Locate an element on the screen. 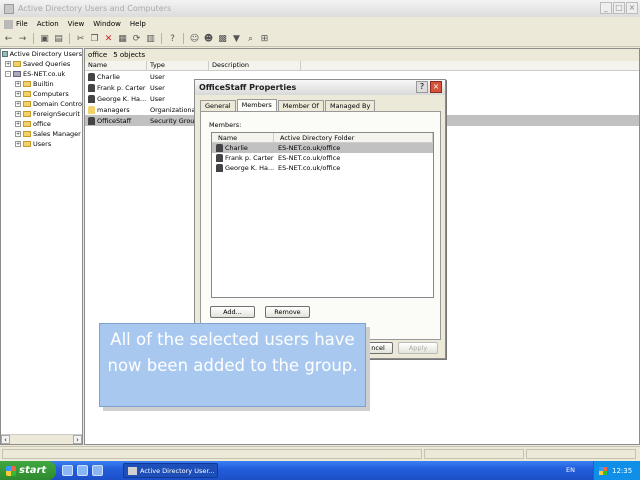 This screenshot has width=640, height=480. tree-item-label: Sales Manager is located at coordinates (57, 134).